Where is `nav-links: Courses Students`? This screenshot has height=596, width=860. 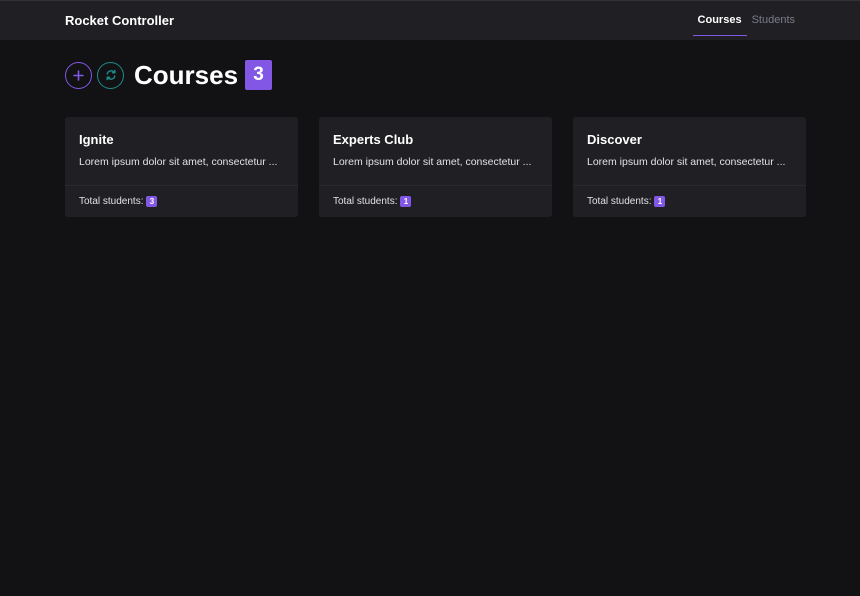
nav-links: Courses Students is located at coordinates (746, 21).